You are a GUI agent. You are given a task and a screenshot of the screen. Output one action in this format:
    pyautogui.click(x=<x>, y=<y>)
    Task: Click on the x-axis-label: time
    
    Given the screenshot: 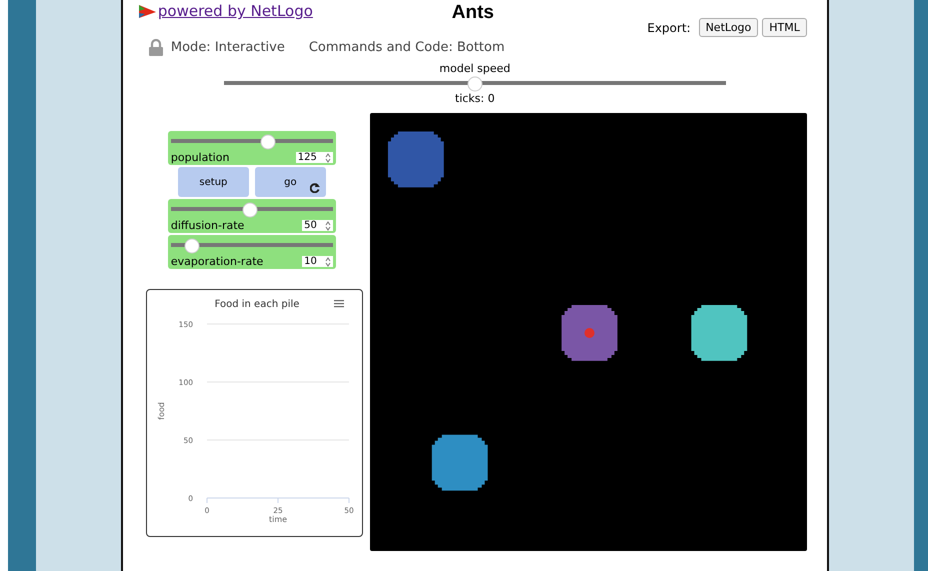 What is the action you would take?
    pyautogui.click(x=277, y=519)
    